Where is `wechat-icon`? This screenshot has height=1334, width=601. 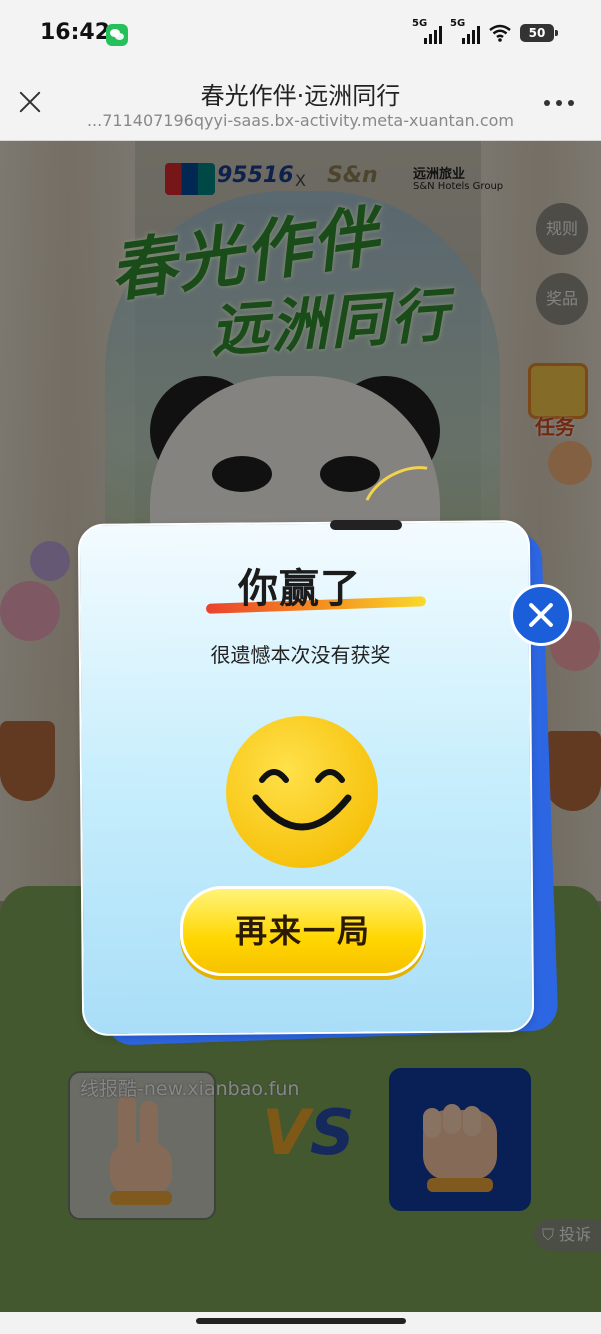
wechat-icon is located at coordinates (117, 35).